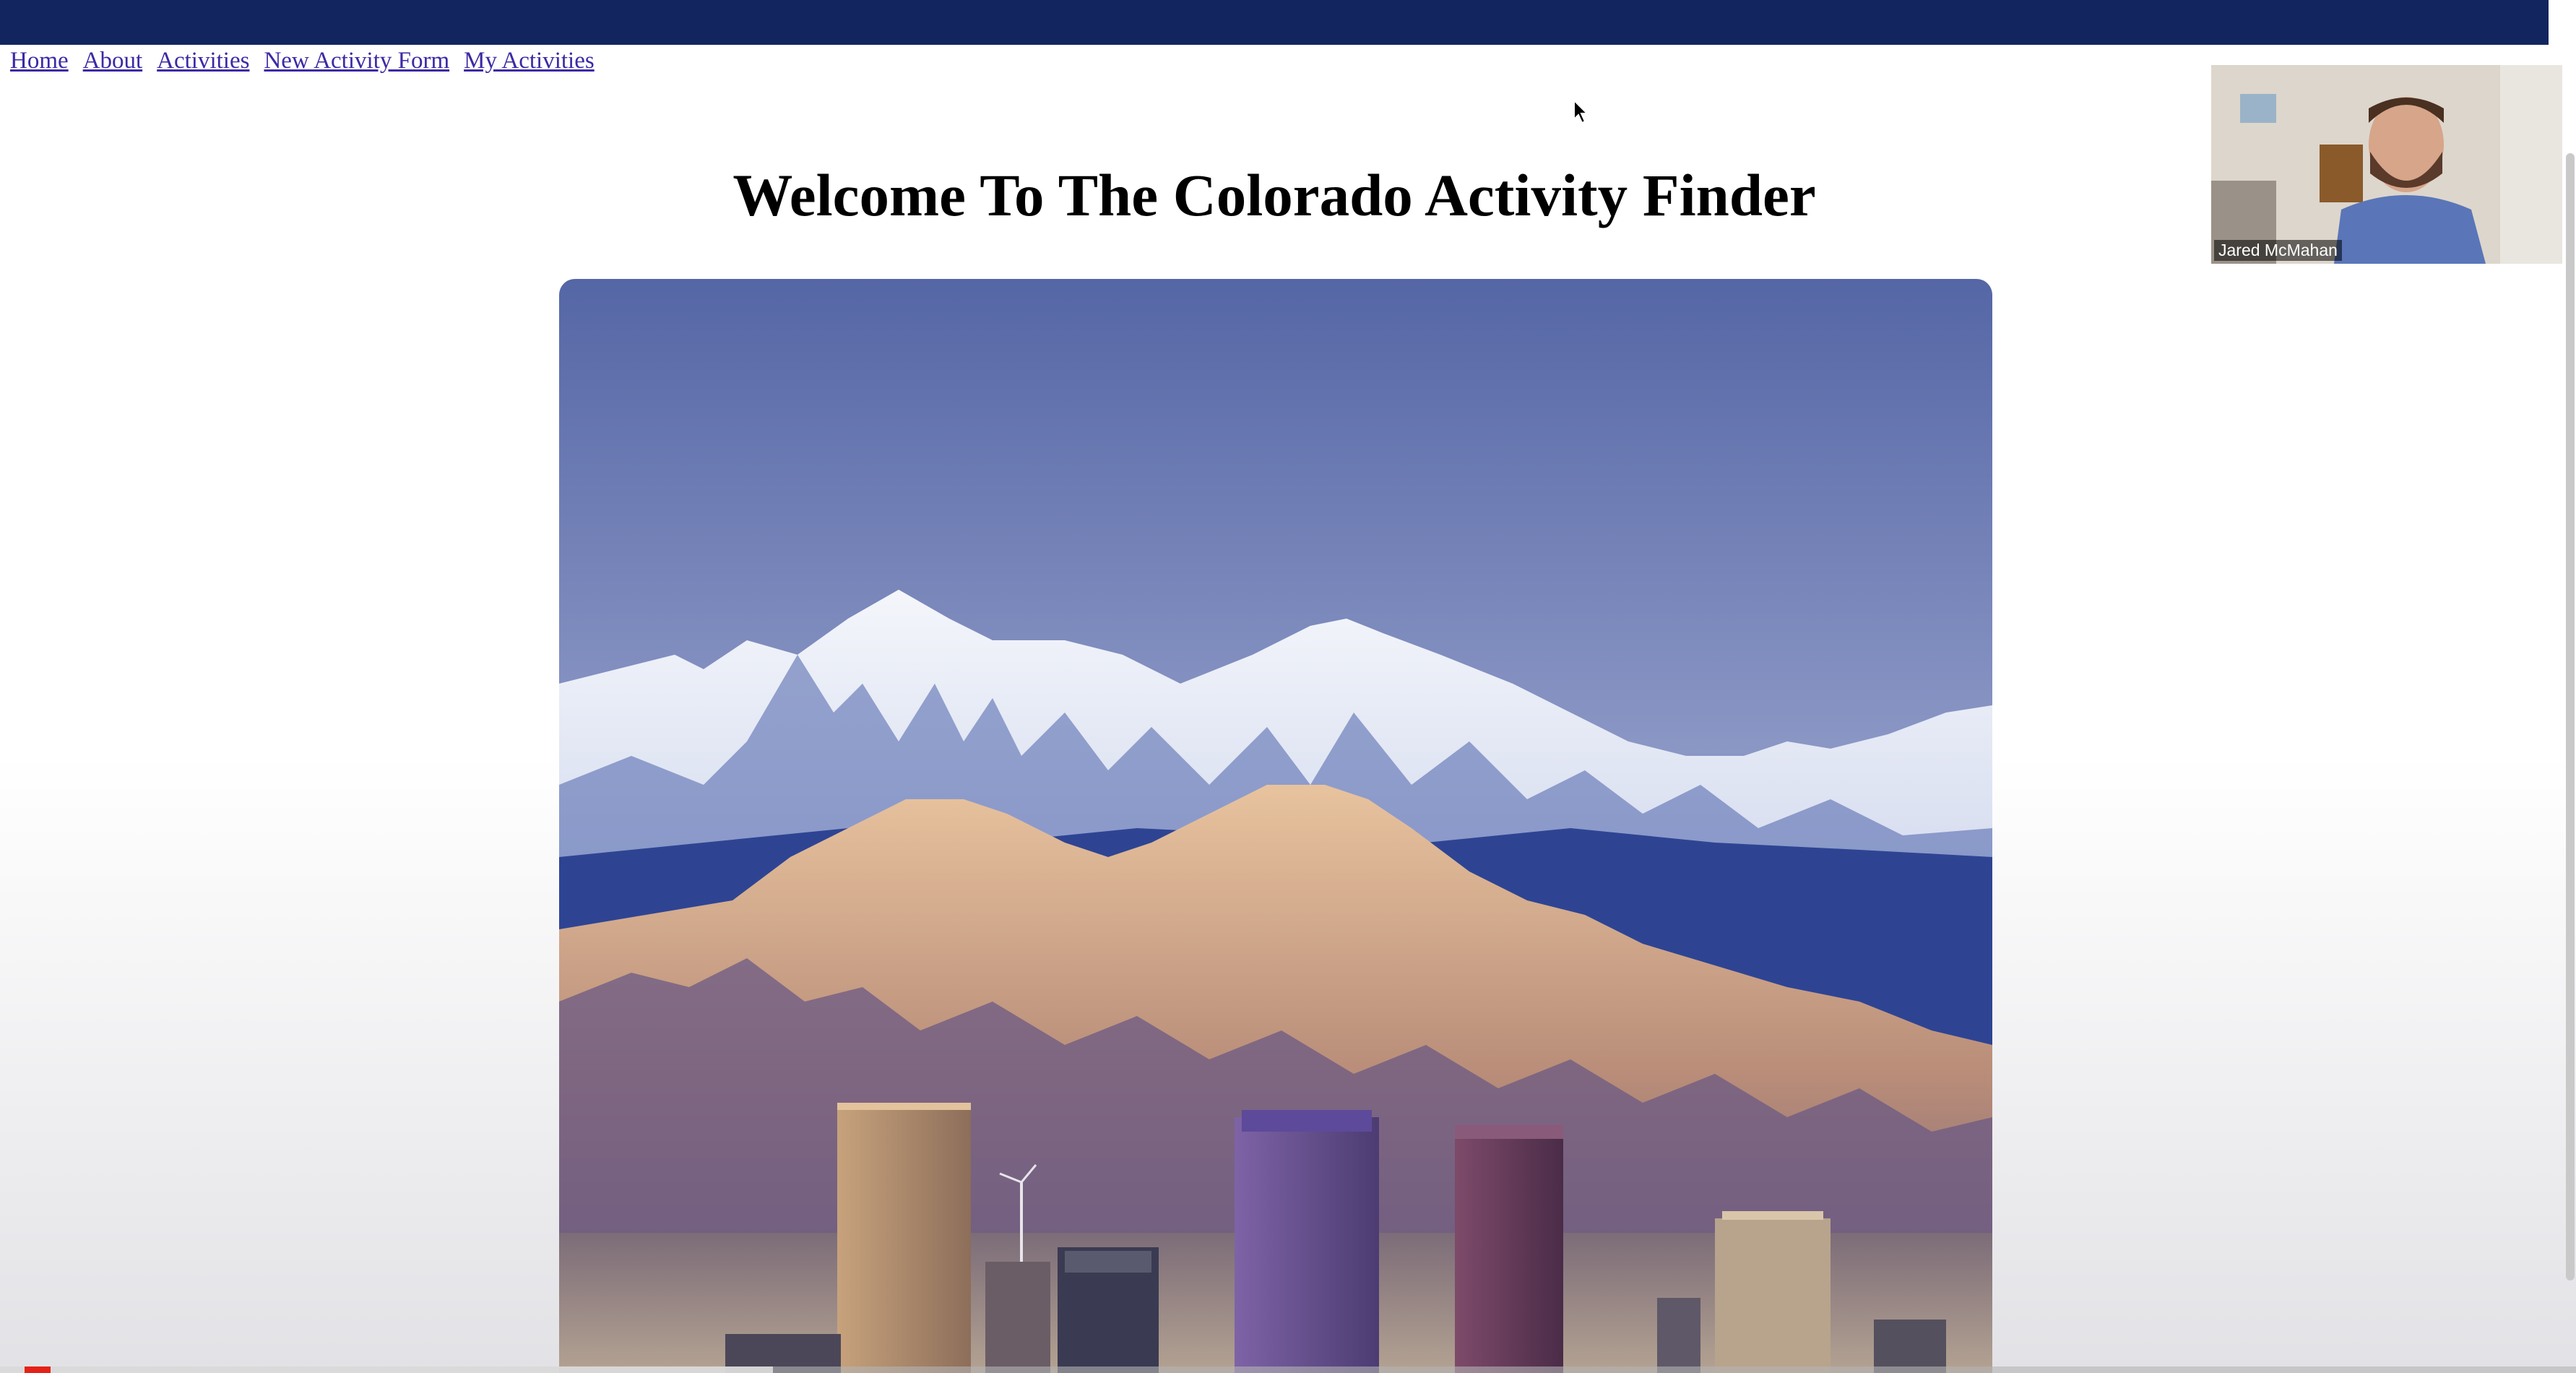  What do you see at coordinates (113, 61) in the screenshot?
I see `nav-link-about: About` at bounding box center [113, 61].